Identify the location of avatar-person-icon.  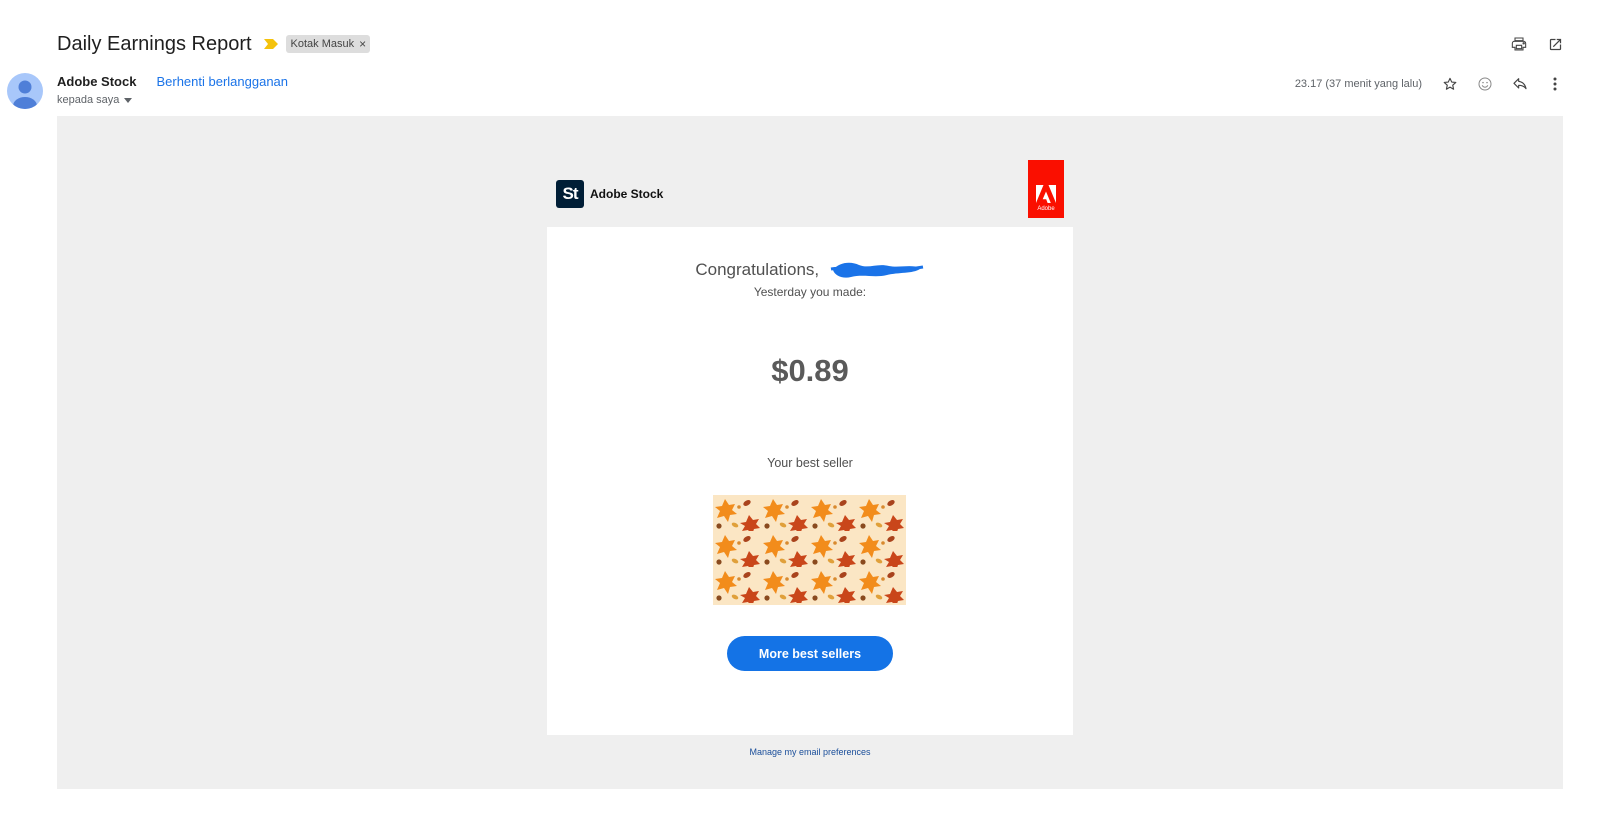
(25, 94).